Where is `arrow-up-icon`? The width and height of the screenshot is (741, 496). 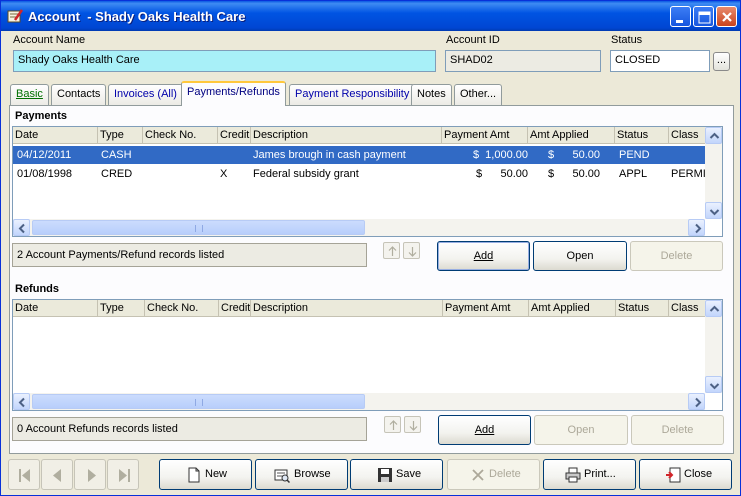 arrow-up-icon is located at coordinates (393, 425).